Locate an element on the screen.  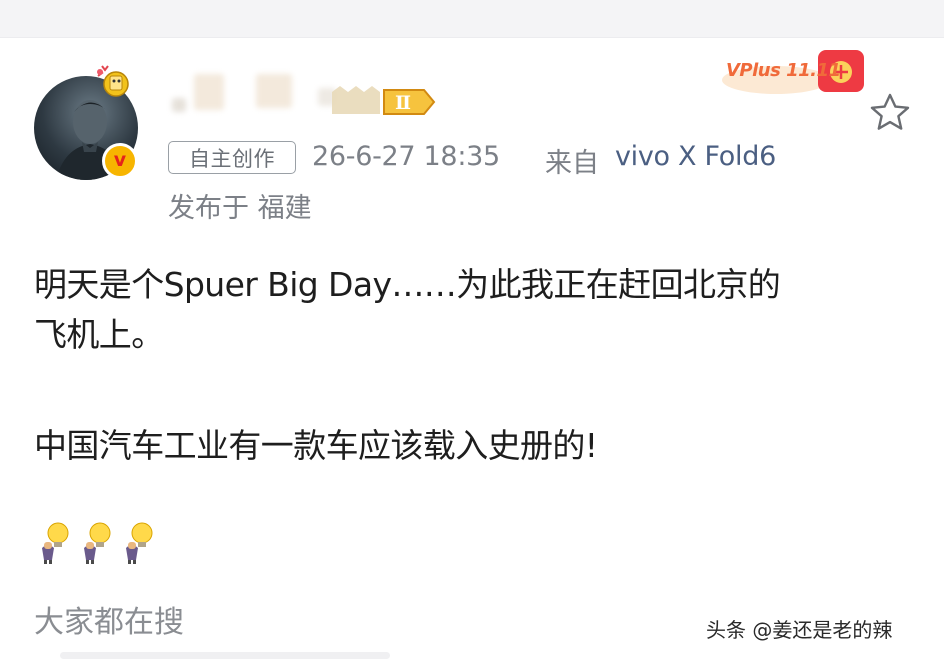
verified-symbol: v is located at coordinates (120, 160).